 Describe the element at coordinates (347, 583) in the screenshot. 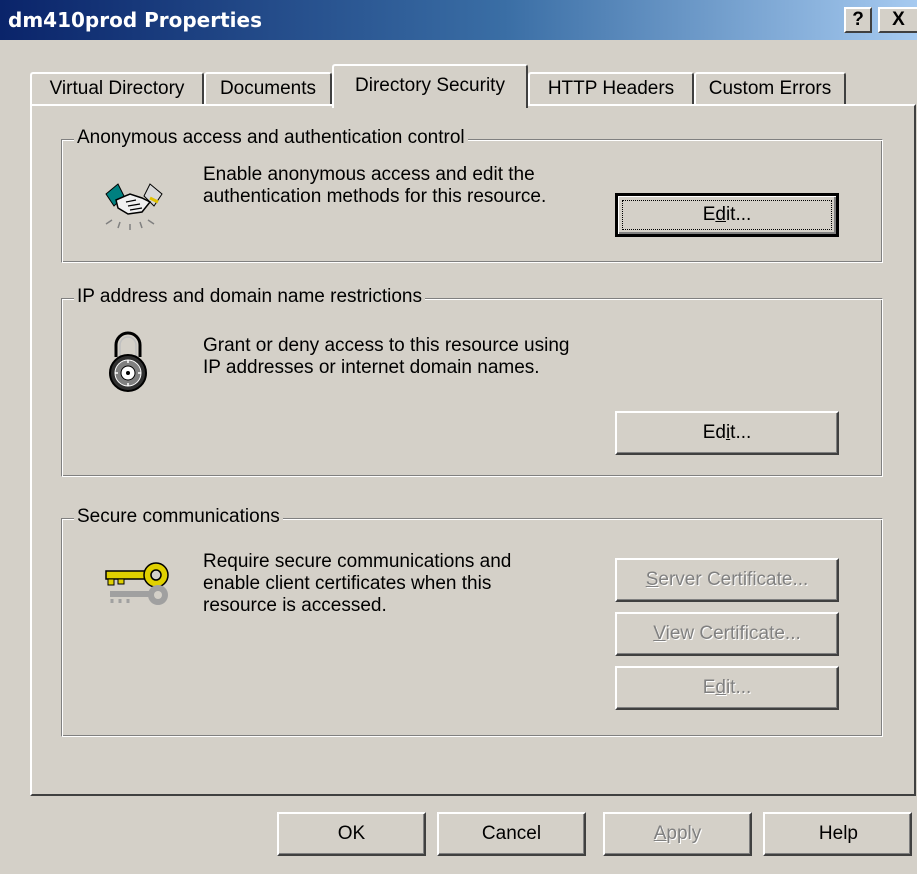

I see `secure-communications-desc-line2: enable client certificates when this` at that location.